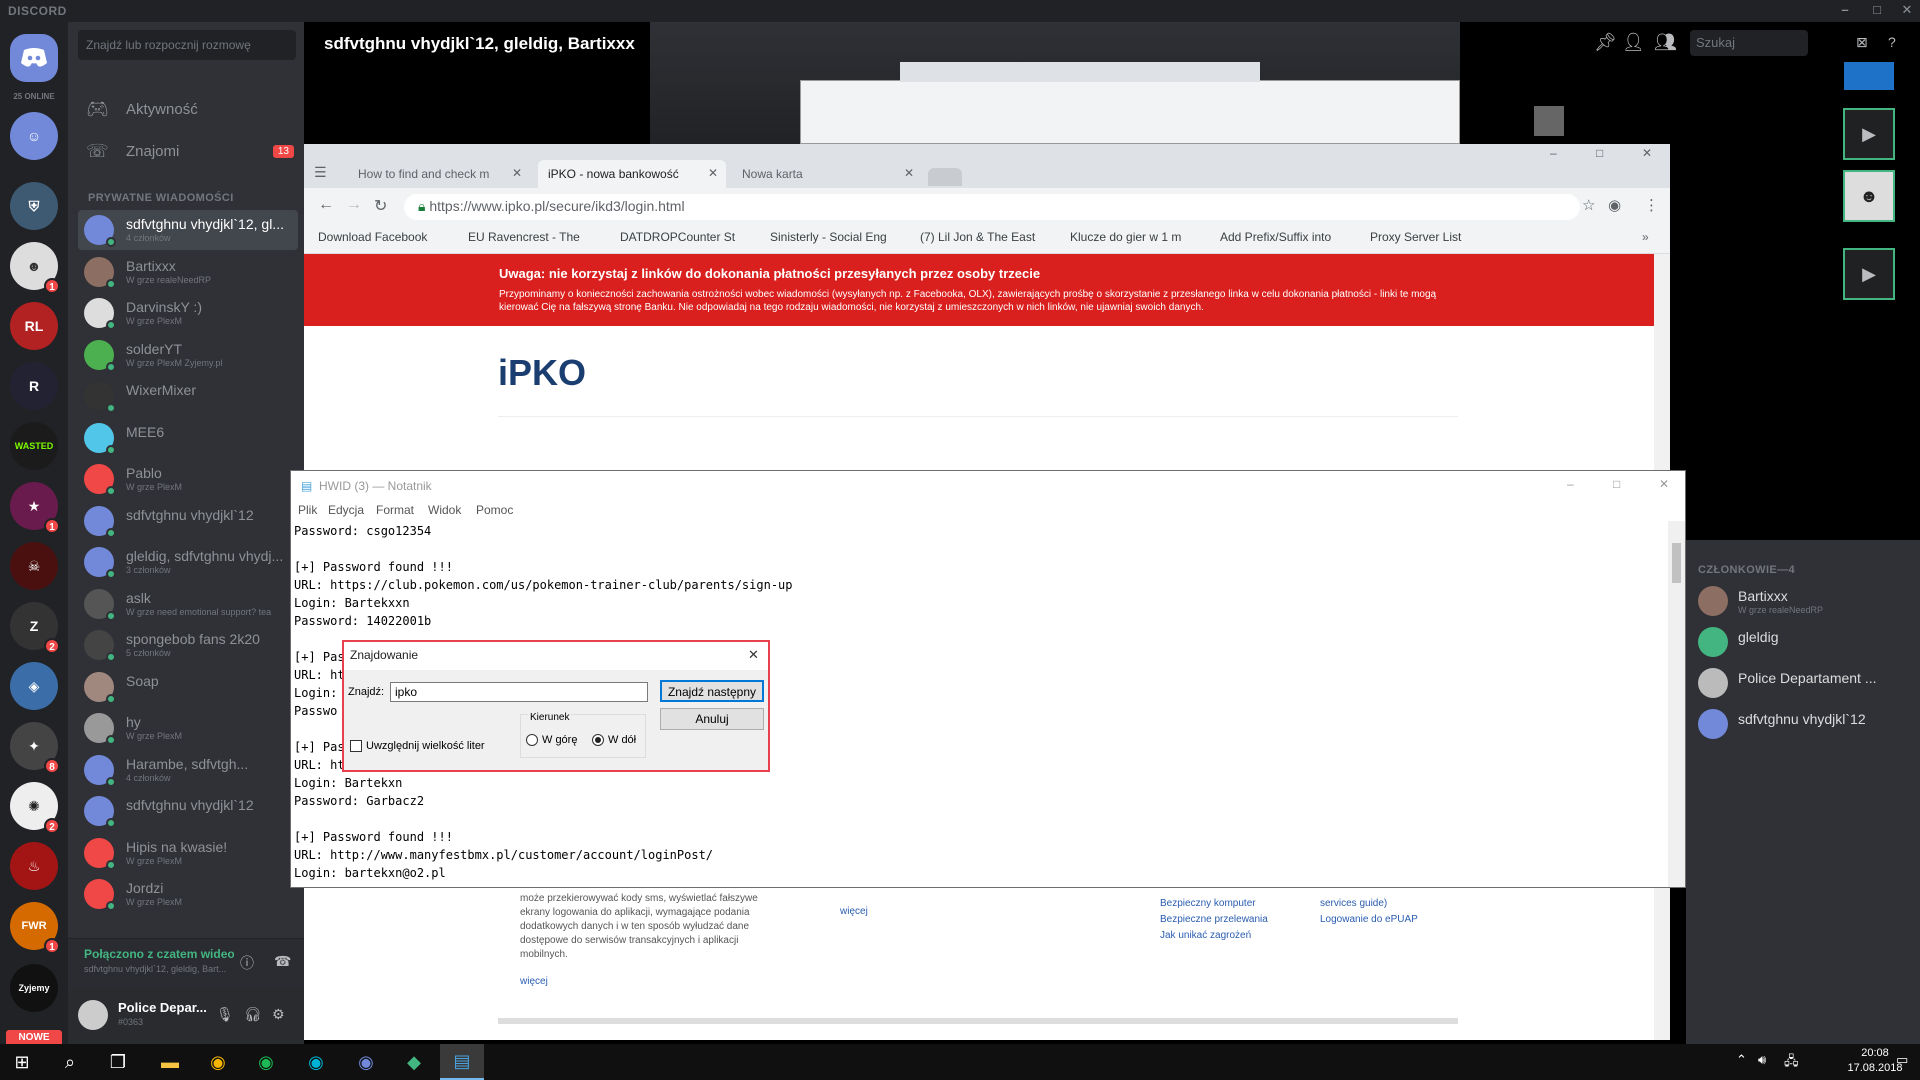  I want to click on chrome-icon: ◉, so click(218, 1062).